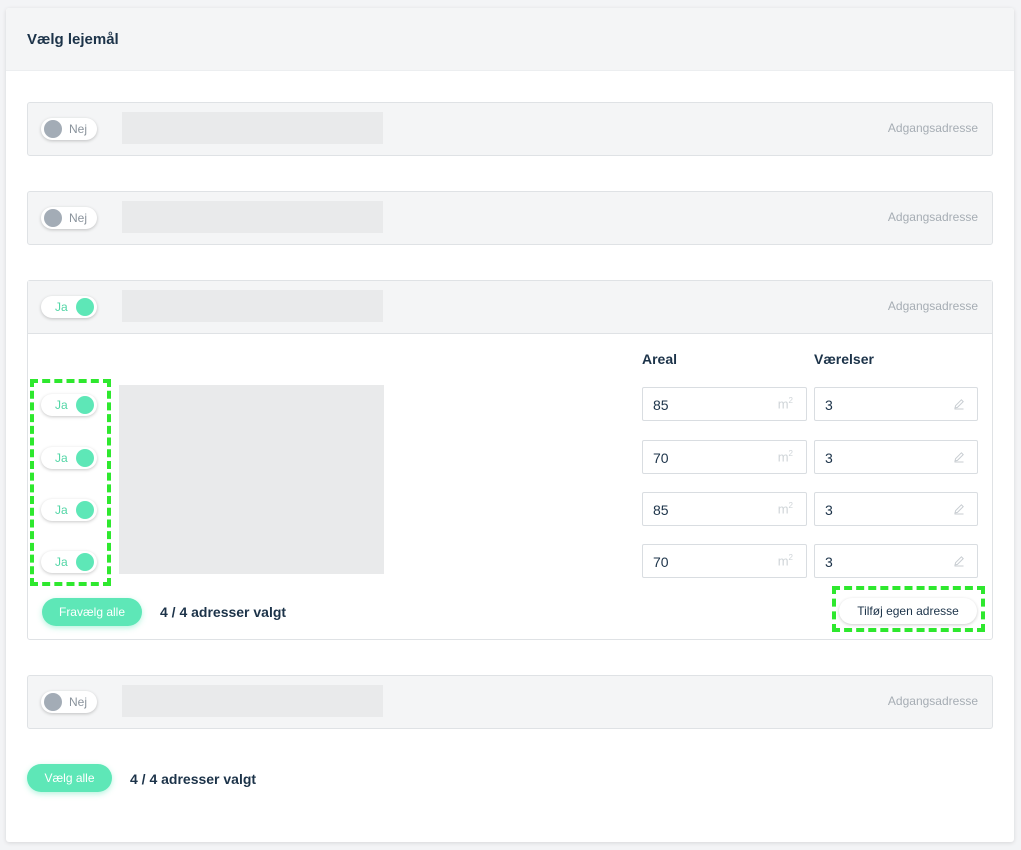 This screenshot has height=850, width=1021. I want to click on page-title: Vælg lejemål, so click(73, 39).